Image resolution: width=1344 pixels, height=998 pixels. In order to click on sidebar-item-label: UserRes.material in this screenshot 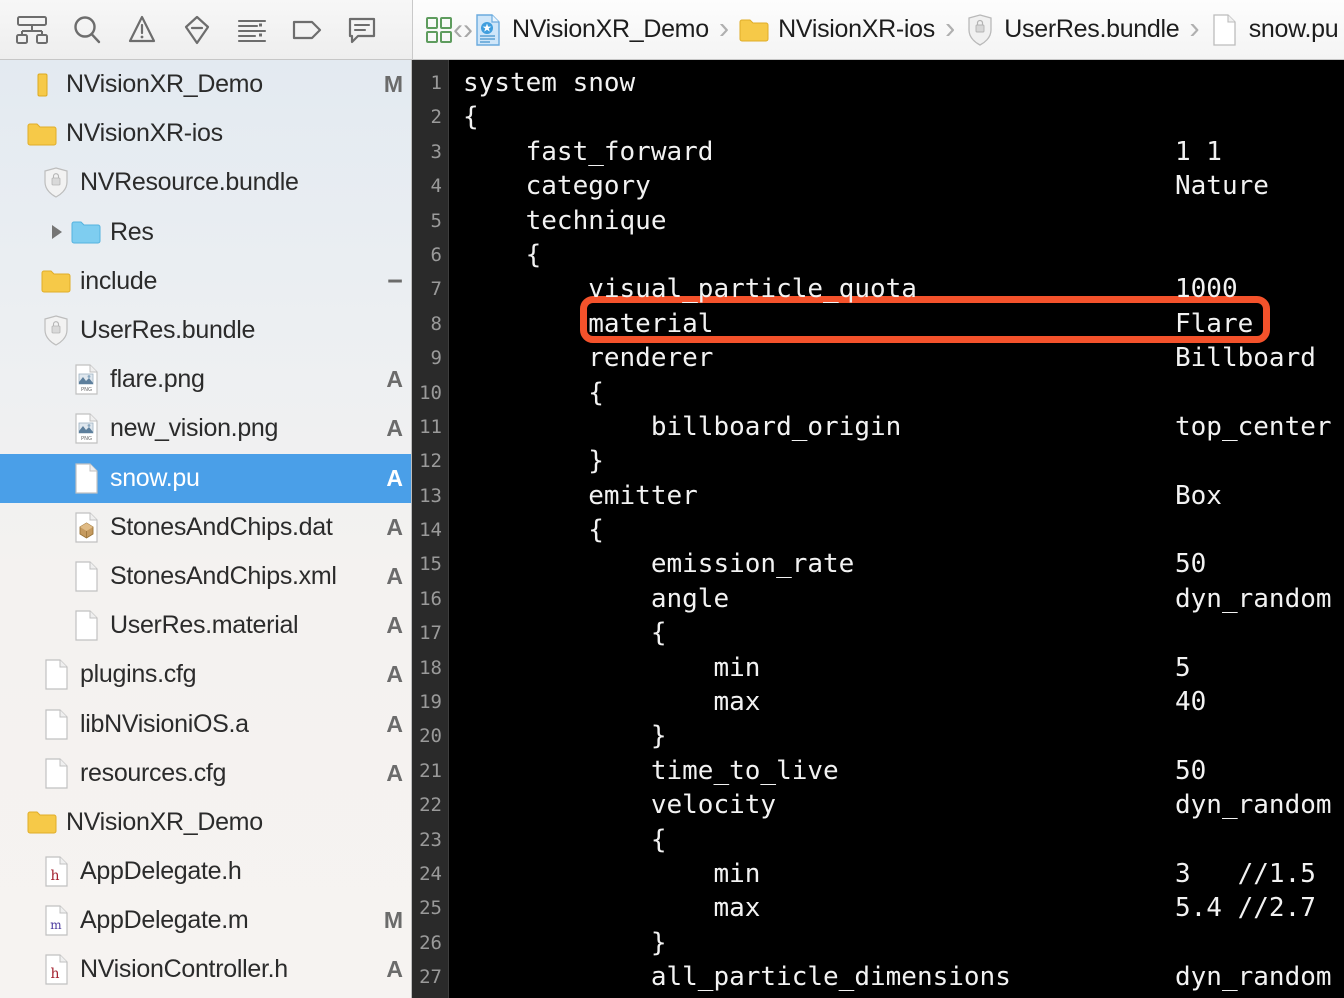, I will do `click(204, 625)`.